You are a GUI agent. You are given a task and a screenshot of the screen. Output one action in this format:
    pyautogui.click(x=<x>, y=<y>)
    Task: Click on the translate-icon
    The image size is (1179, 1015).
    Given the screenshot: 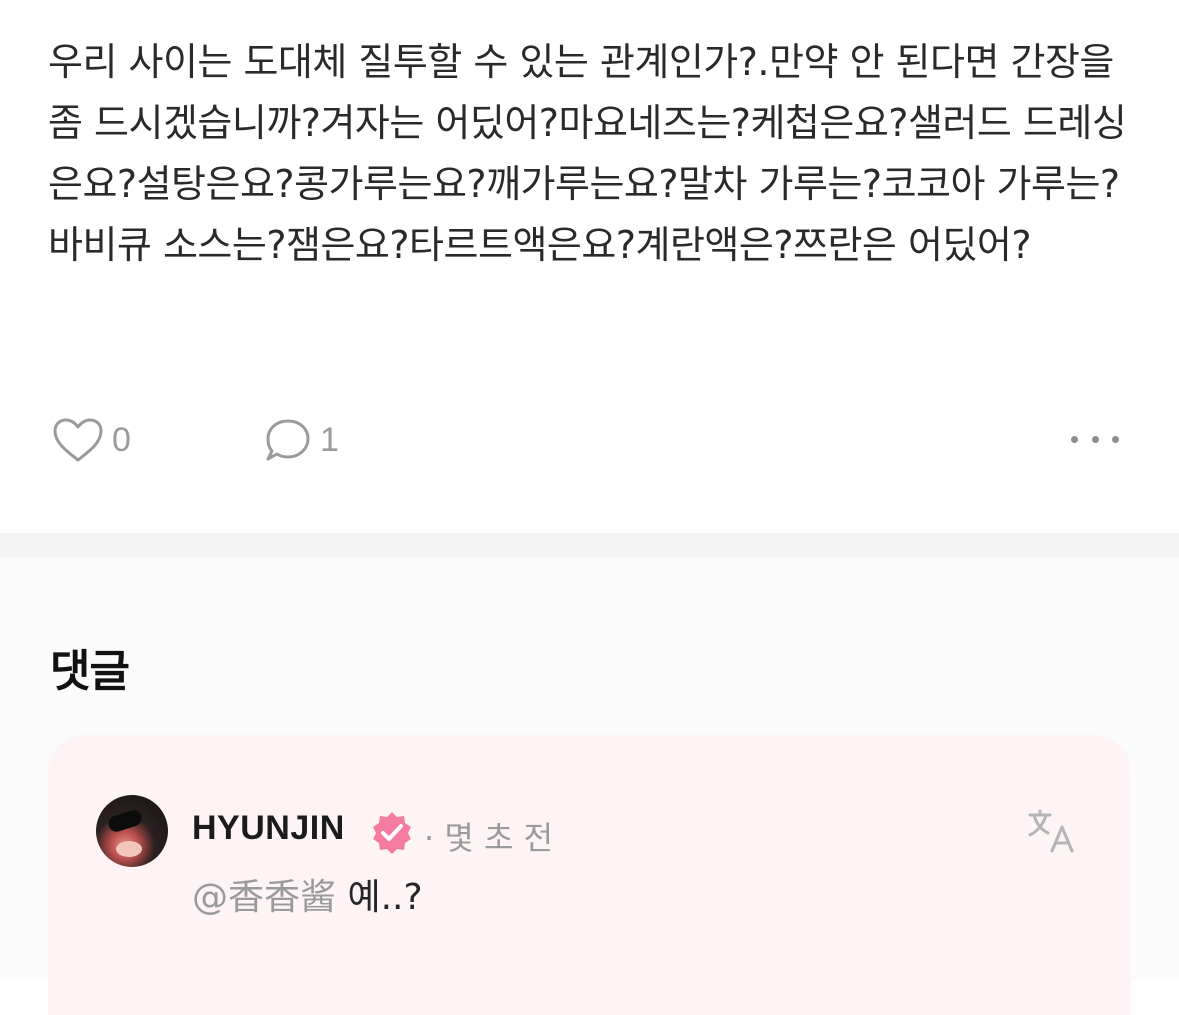 What is the action you would take?
    pyautogui.click(x=1052, y=831)
    